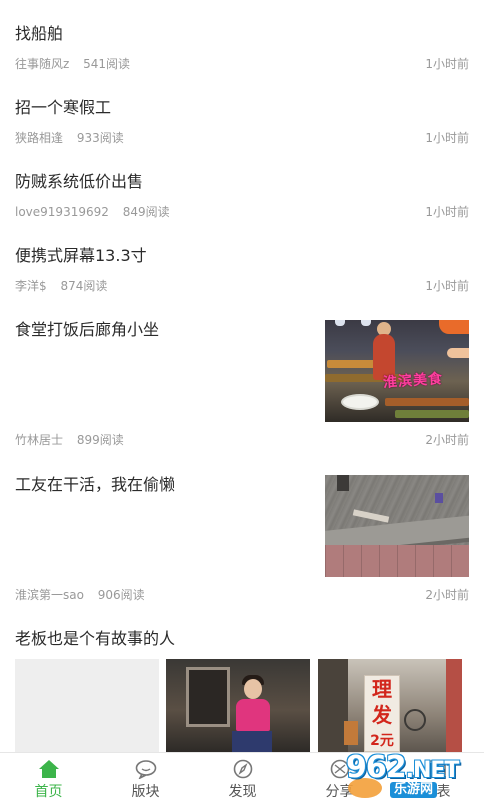 This screenshot has height=800, width=484. What do you see at coordinates (39, 138) in the screenshot?
I see `post-author: 狭路相逢` at bounding box center [39, 138].